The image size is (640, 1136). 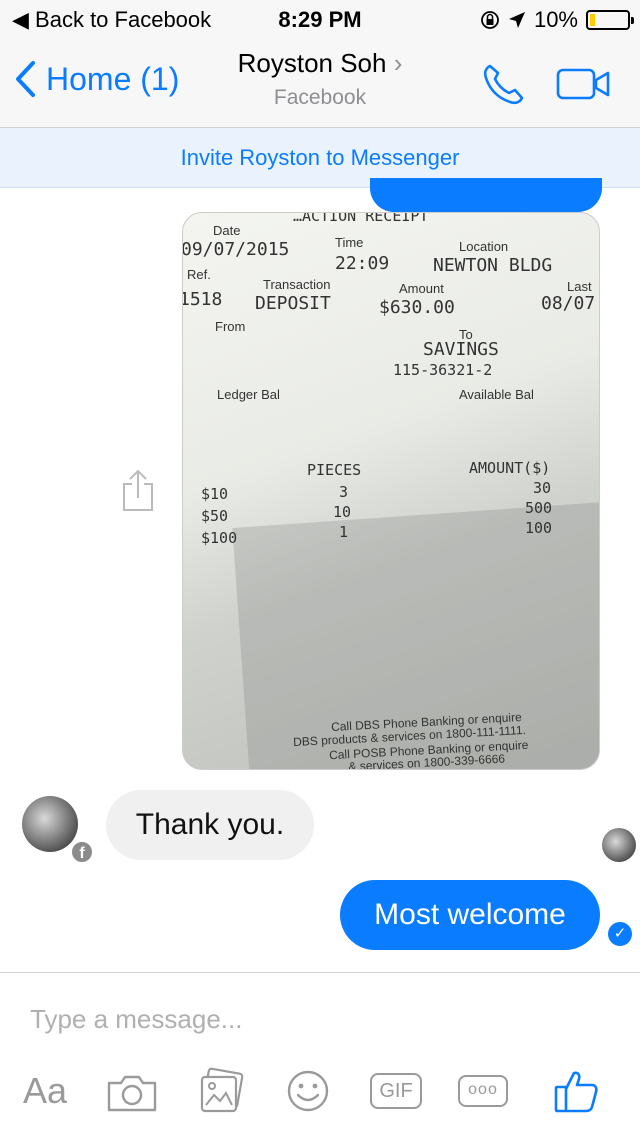 I want to click on chevron-left-icon, so click(x=25, y=79).